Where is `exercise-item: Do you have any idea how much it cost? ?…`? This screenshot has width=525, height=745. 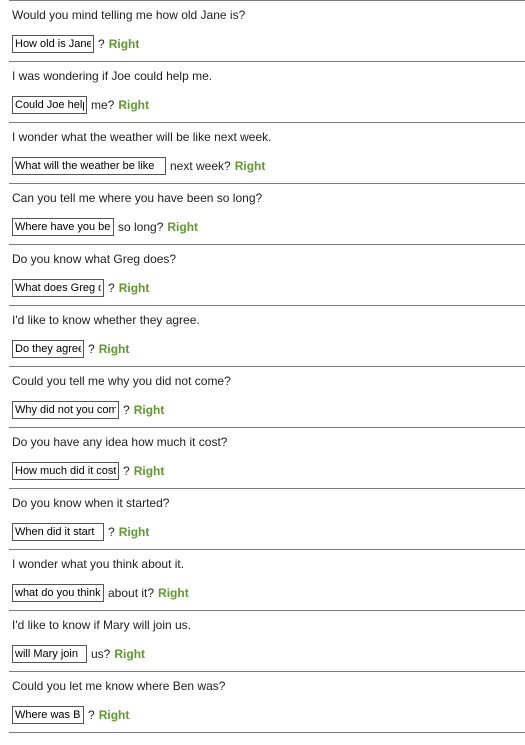
exercise-item: Do you have any idea how much it cost? ?… is located at coordinates (267, 457).